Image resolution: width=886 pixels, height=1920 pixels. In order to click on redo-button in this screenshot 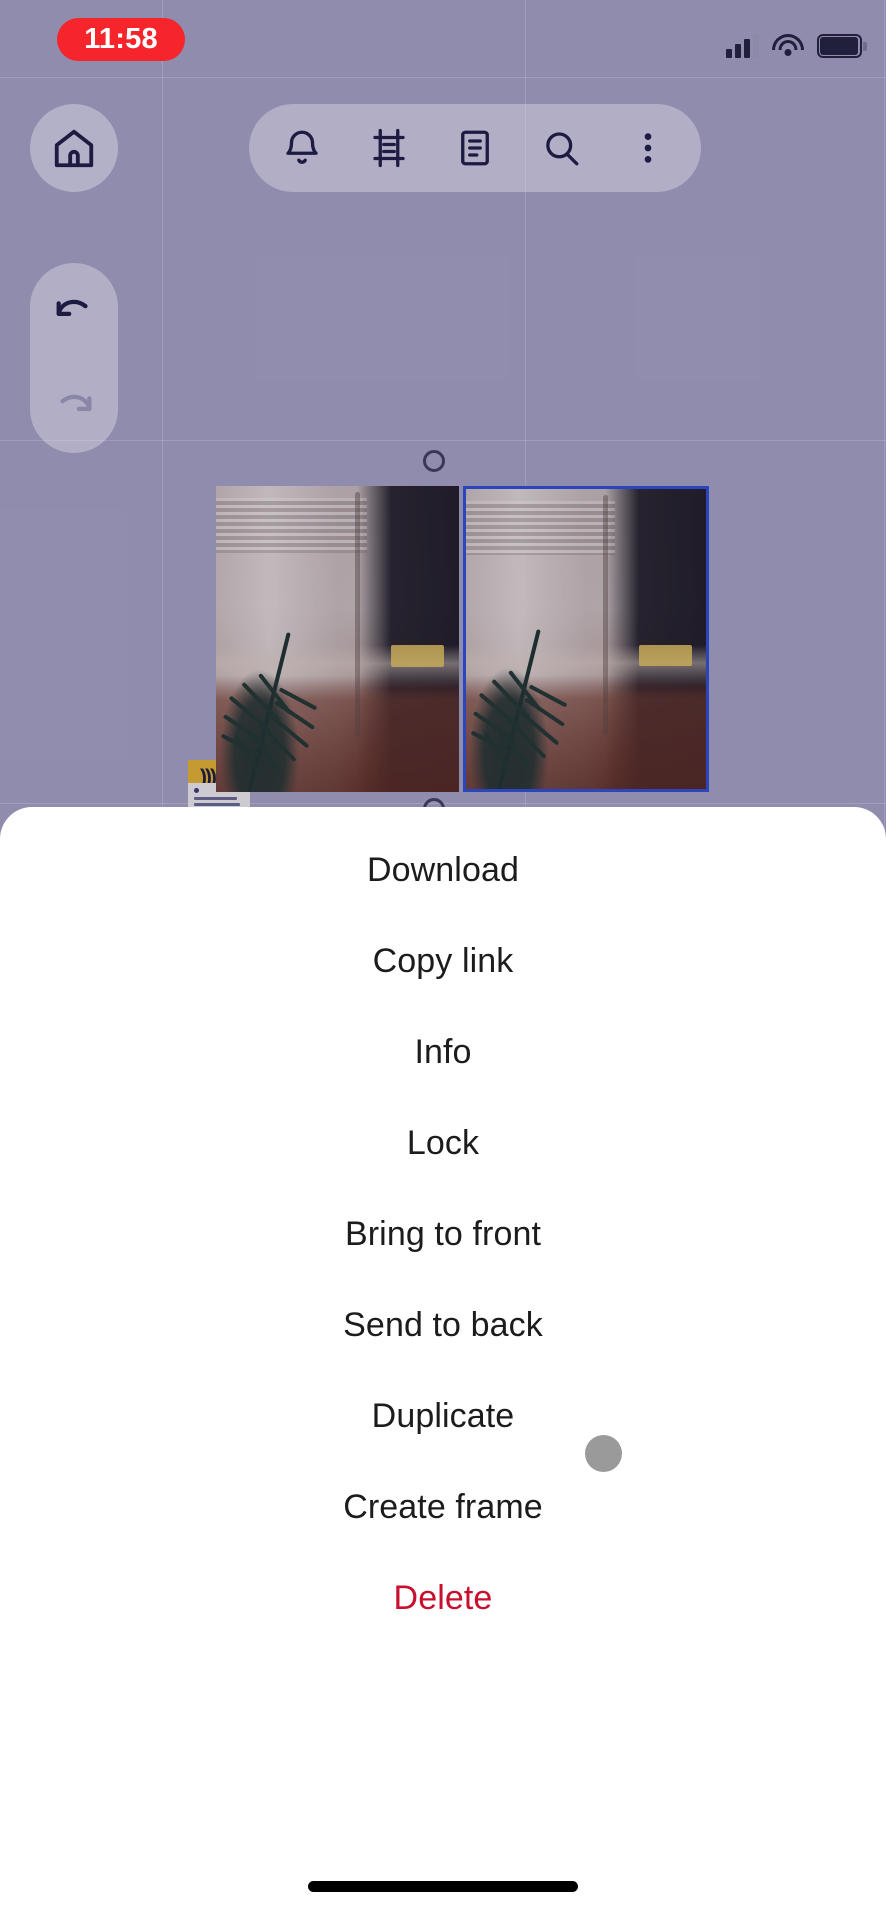, I will do `click(74, 405)`.